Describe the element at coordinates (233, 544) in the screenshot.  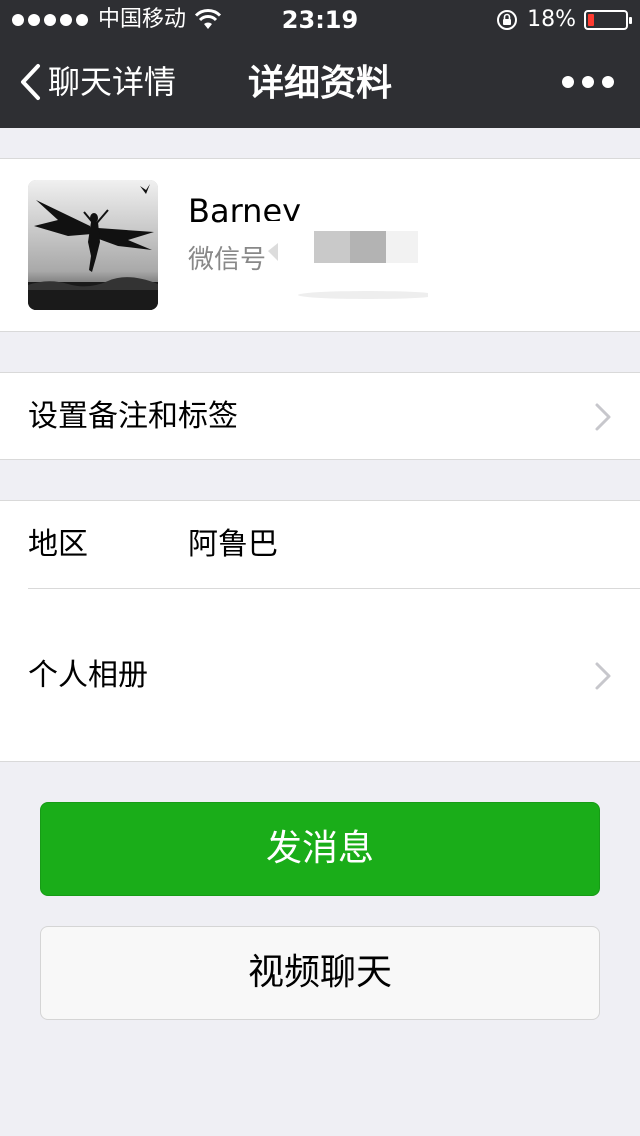
I see `region-value: 阿鲁巴` at that location.